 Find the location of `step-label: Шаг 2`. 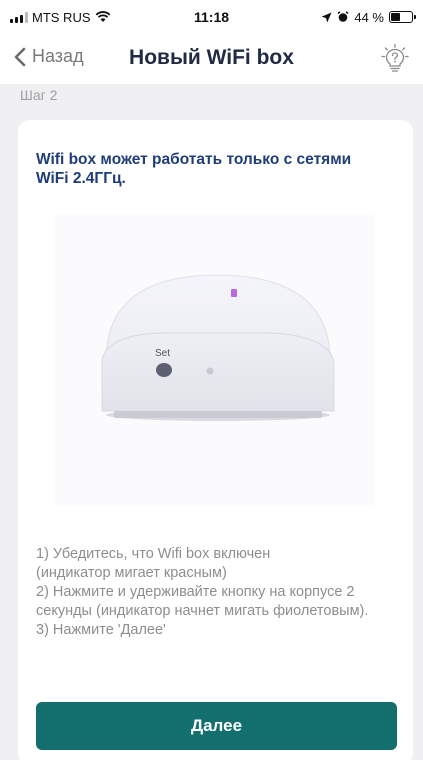

step-label: Шаг 2 is located at coordinates (39, 95).